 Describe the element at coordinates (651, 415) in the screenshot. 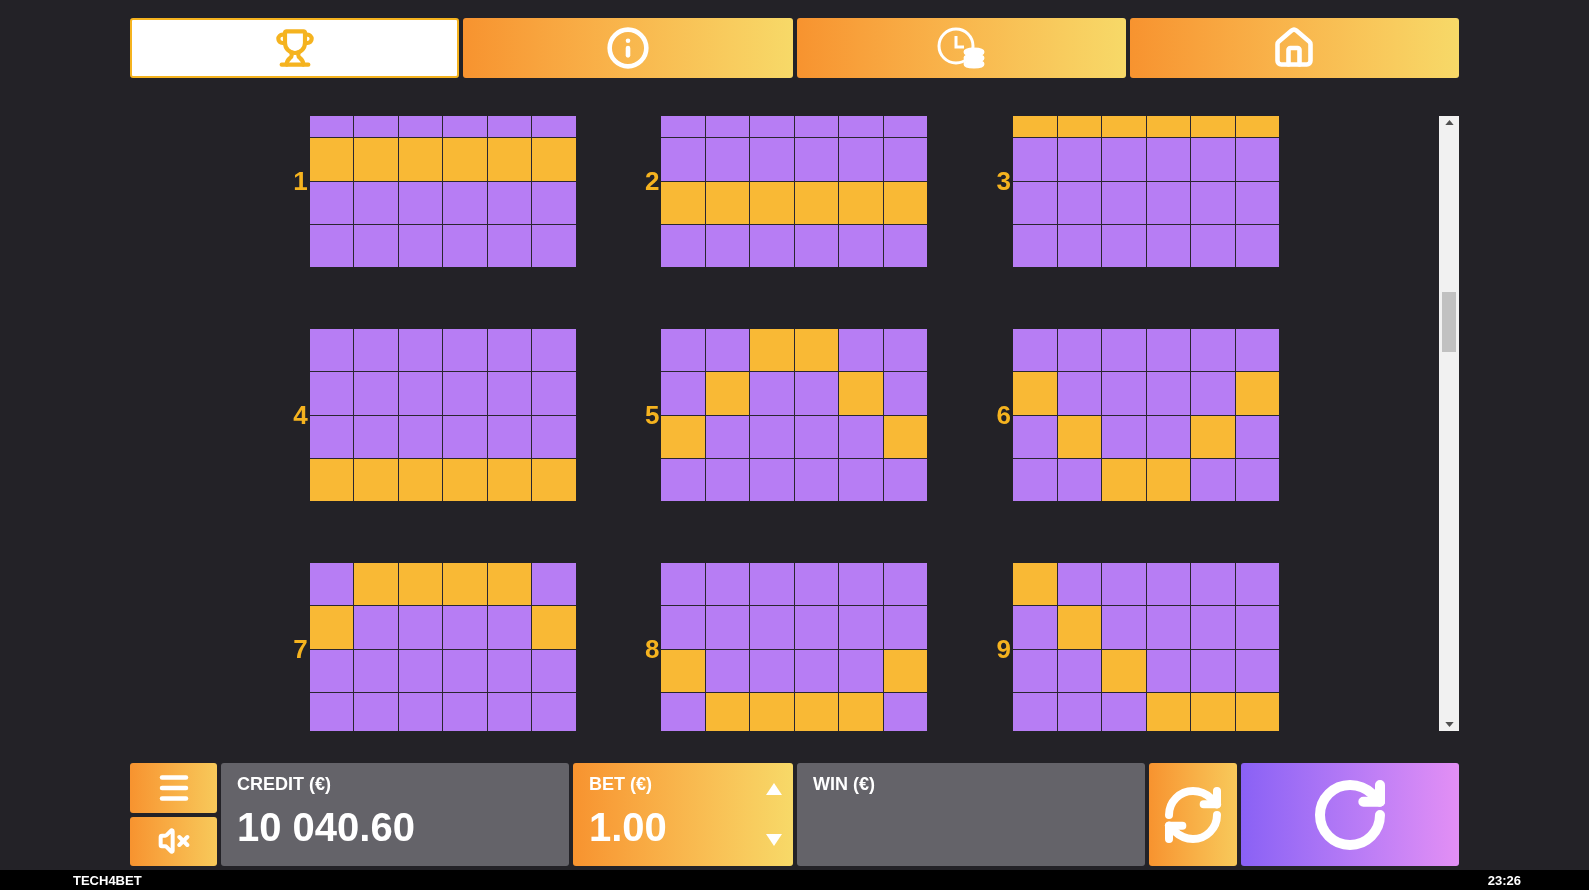

I see `payline-number: 5` at that location.